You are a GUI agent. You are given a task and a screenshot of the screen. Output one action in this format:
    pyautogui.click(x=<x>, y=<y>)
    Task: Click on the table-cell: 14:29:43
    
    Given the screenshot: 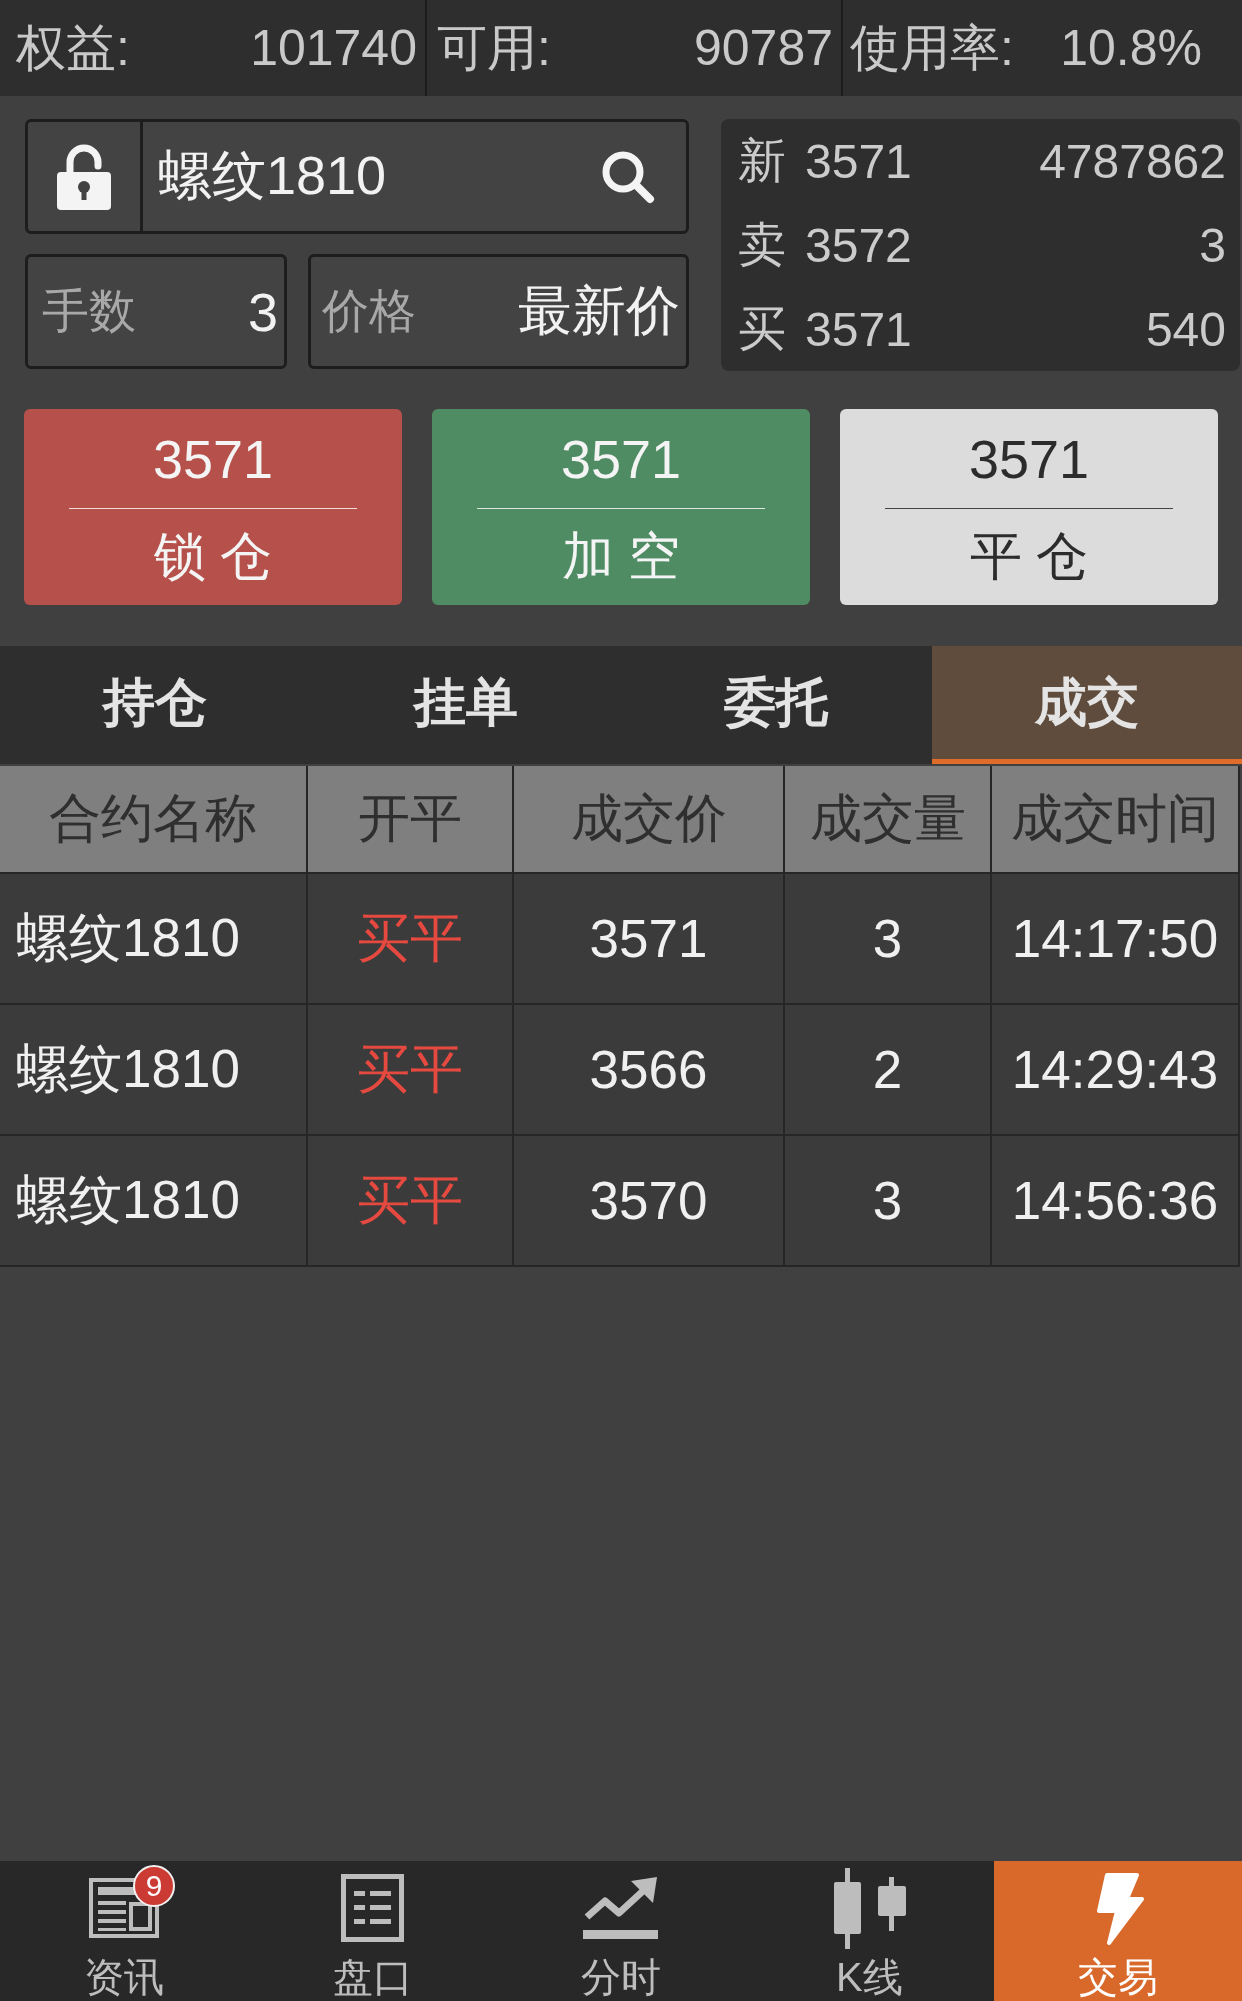 What is the action you would take?
    pyautogui.click(x=1116, y=1070)
    